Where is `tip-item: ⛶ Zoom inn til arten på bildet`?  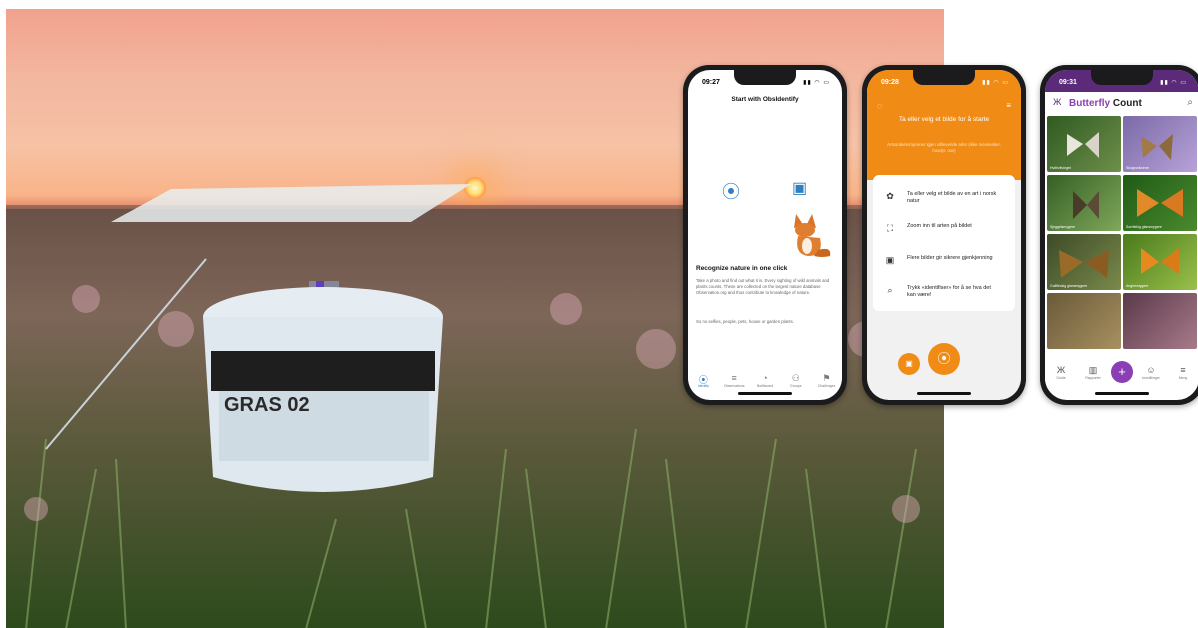 tip-item: ⛶ Zoom inn til arten på bildet is located at coordinates (940, 228).